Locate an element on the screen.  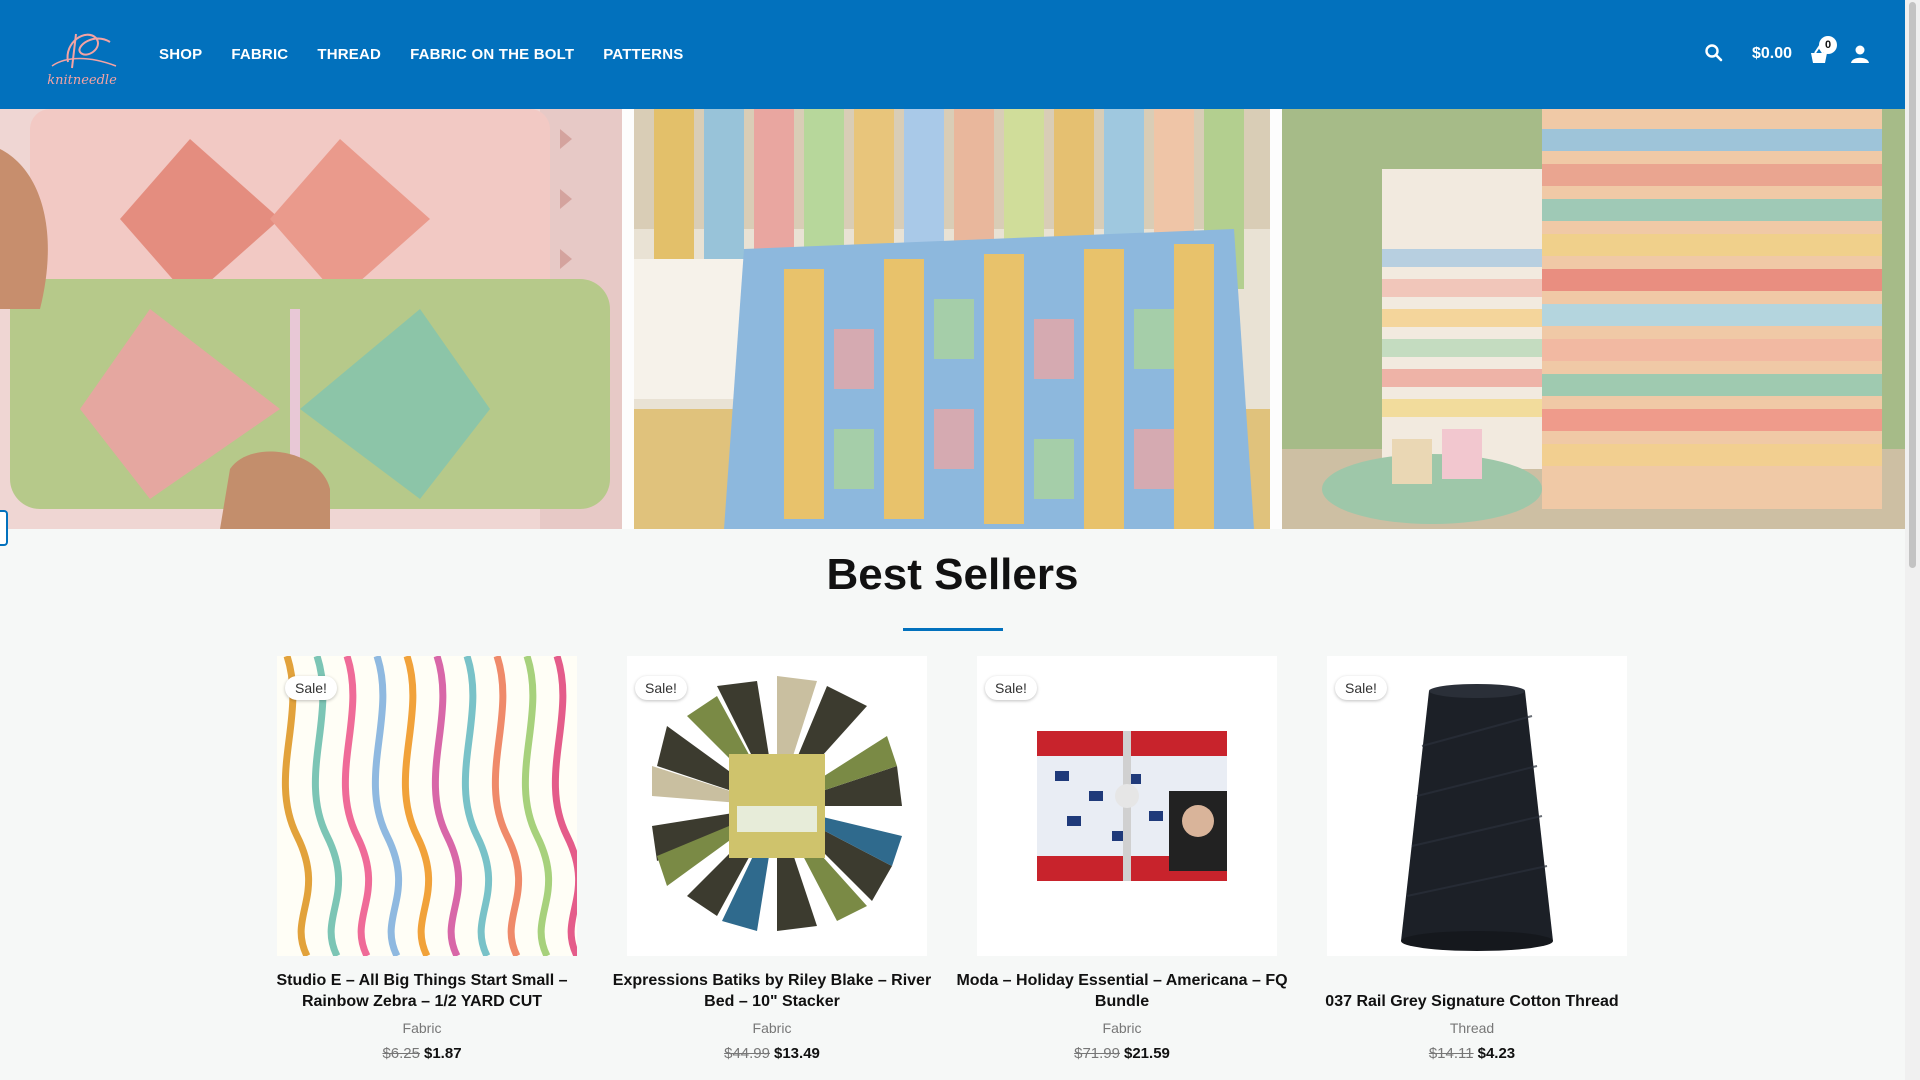
sale-price: $13.49 is located at coordinates (797, 1053).